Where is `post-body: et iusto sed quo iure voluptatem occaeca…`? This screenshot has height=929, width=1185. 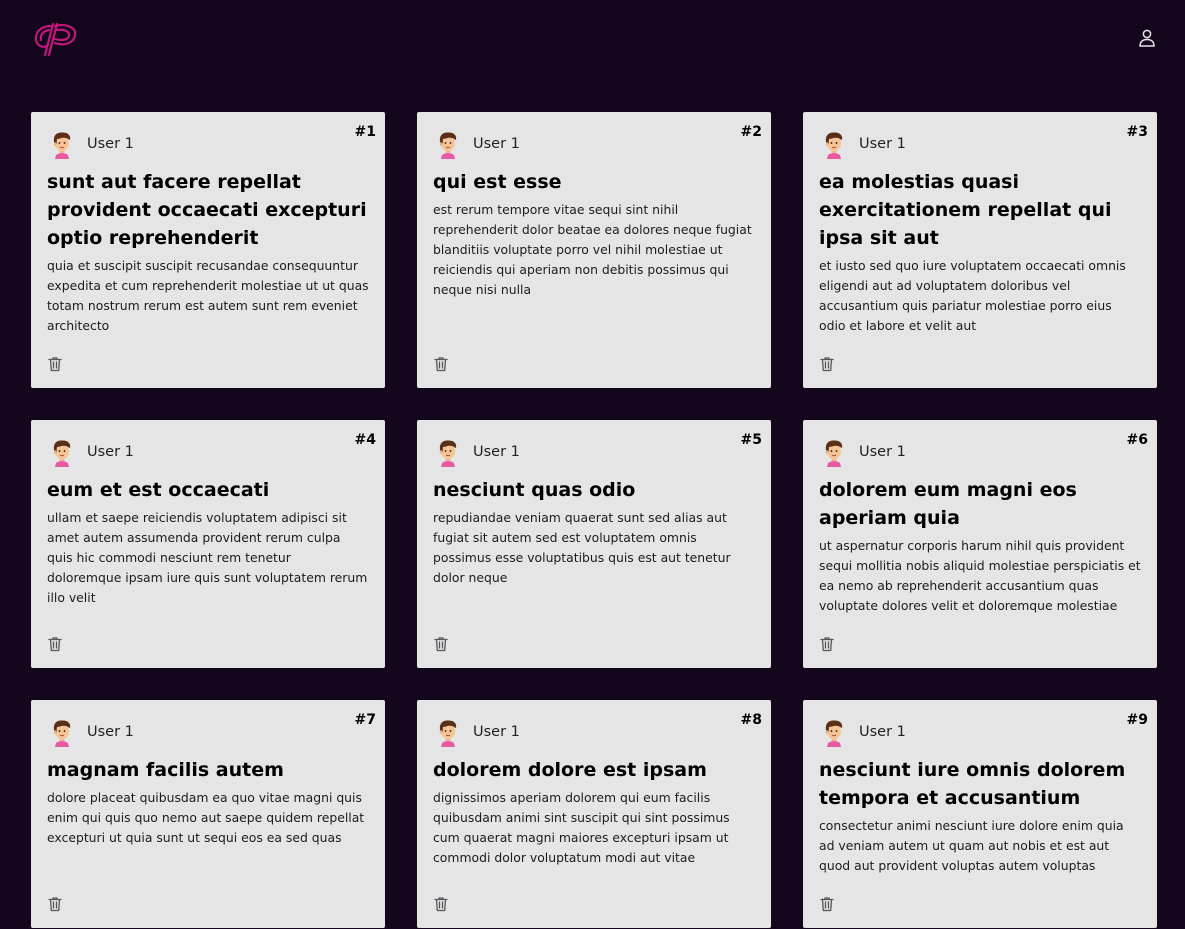 post-body: et iusto sed quo iure voluptatem occaeca… is located at coordinates (972, 295).